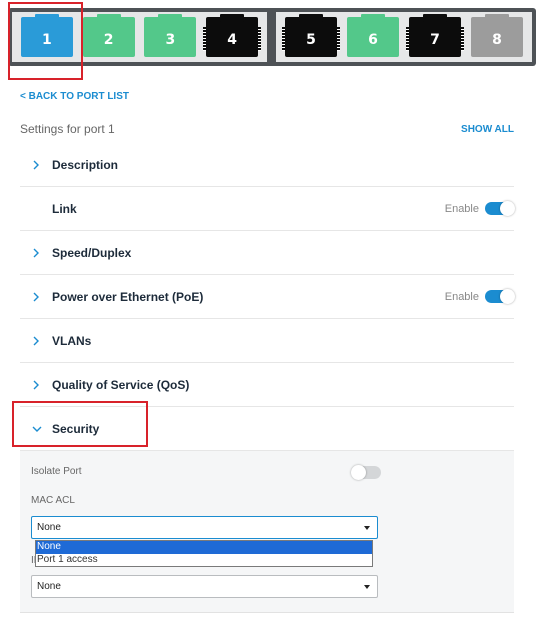 The width and height of the screenshot is (538, 625). Describe the element at coordinates (128, 296) in the screenshot. I see `section-poe-label: Power over Ethernet (PoE)` at that location.